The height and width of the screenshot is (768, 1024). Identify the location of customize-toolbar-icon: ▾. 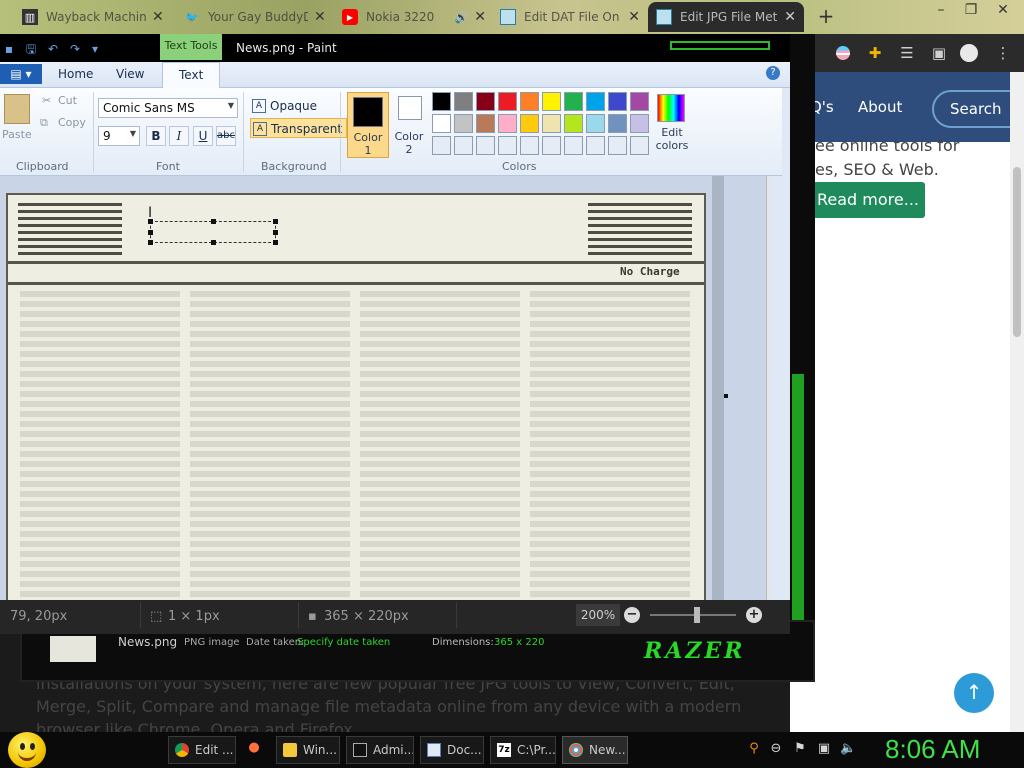
(95, 49).